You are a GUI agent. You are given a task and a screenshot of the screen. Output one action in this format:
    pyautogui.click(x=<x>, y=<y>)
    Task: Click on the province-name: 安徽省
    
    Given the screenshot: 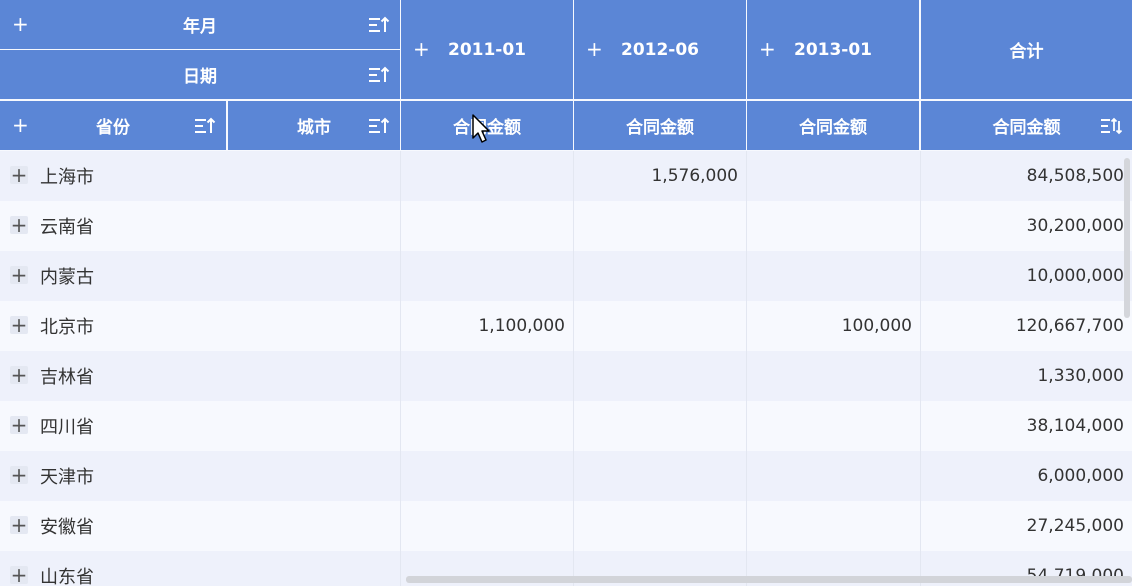 What is the action you would take?
    pyautogui.click(x=67, y=527)
    